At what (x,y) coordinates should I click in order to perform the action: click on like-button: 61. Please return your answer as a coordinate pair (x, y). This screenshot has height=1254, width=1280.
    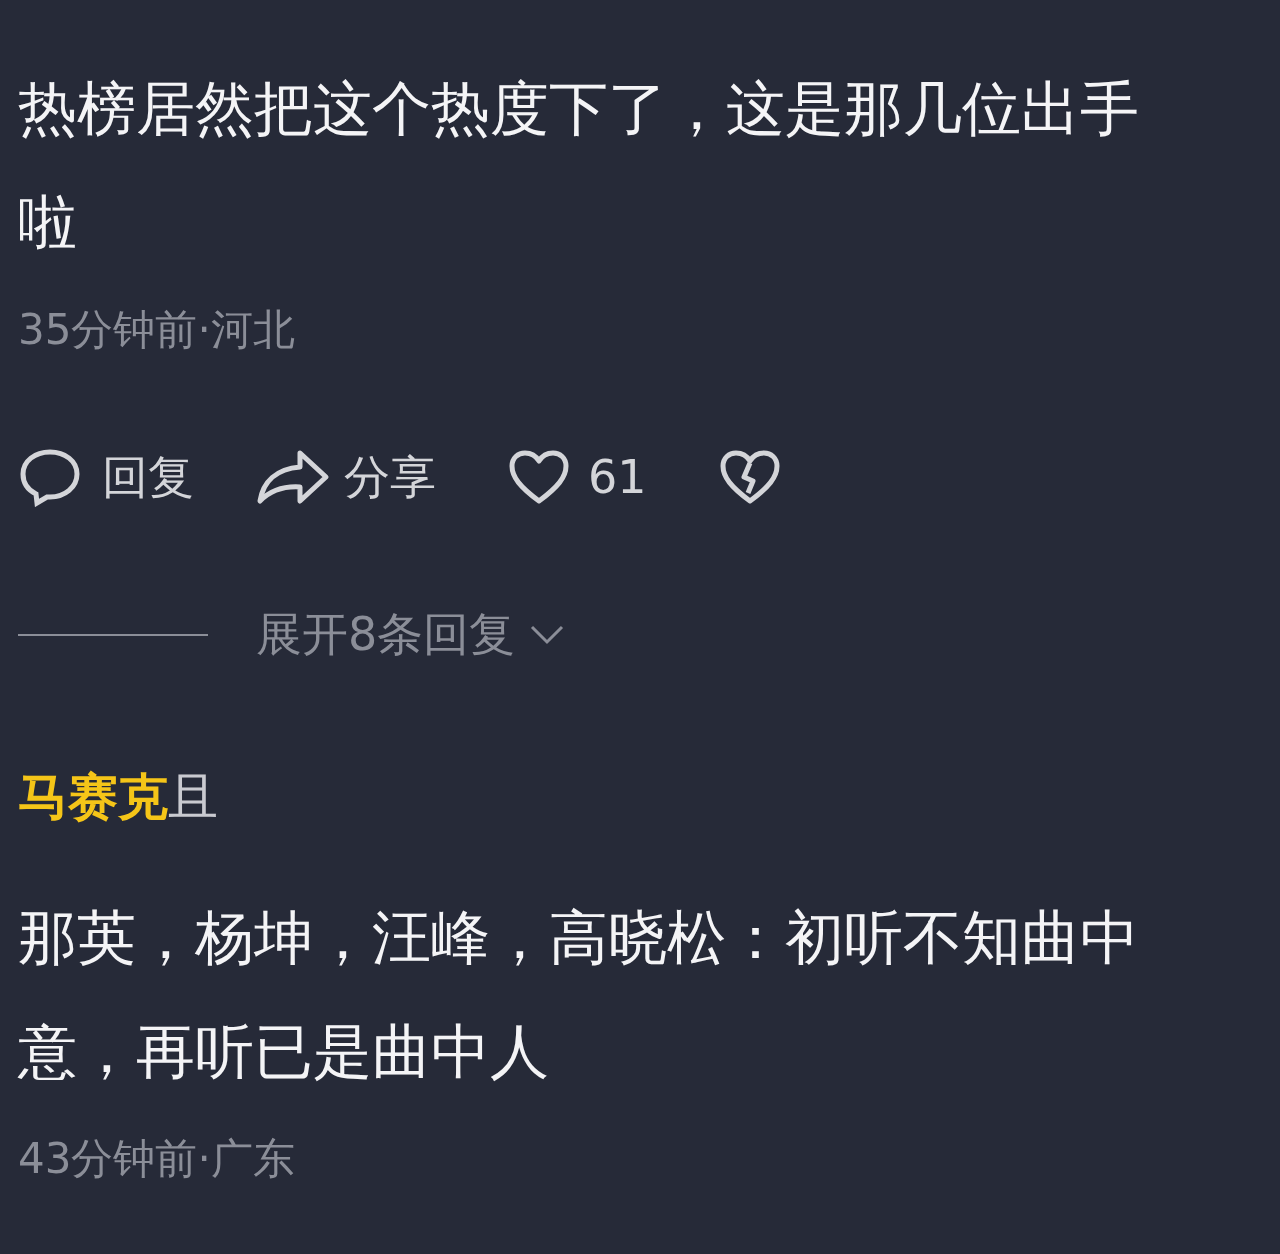
    Looking at the image, I should click on (577, 477).